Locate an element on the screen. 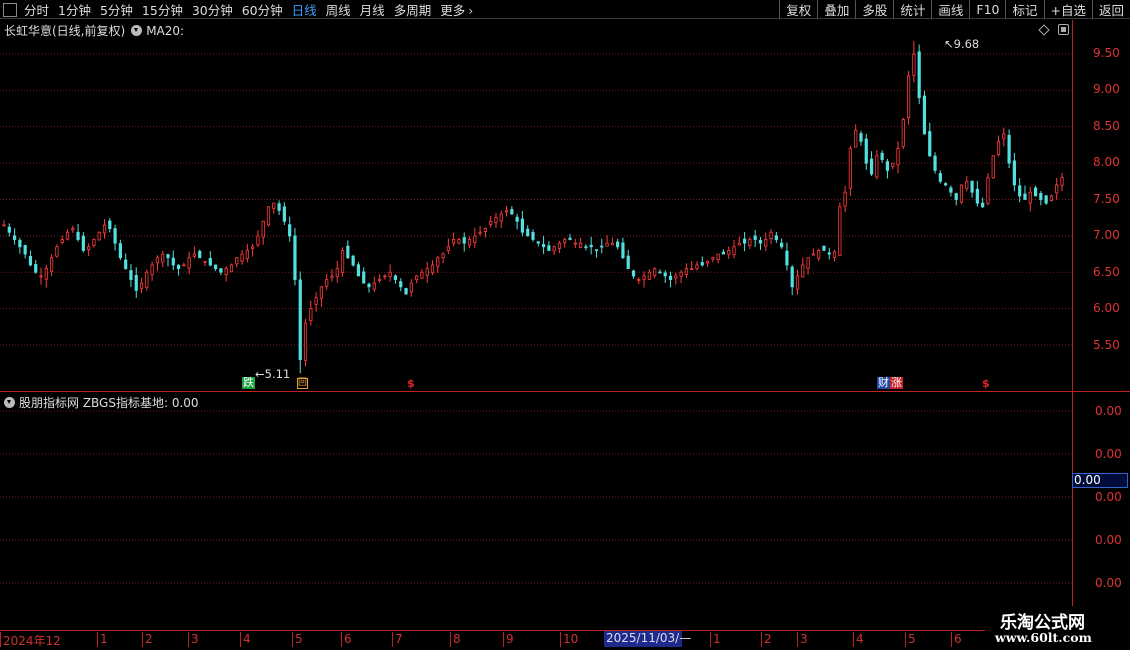 This screenshot has width=1130, height=650. tab-60min: 60分钟 is located at coordinates (262, 9).